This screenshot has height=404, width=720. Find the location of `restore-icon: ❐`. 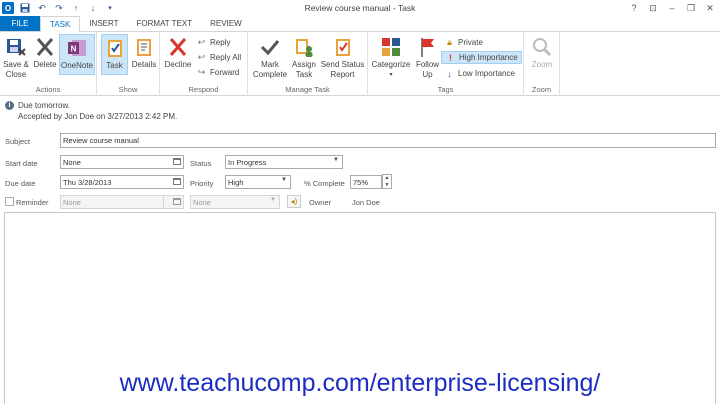

restore-icon: ❐ is located at coordinates (691, 8).